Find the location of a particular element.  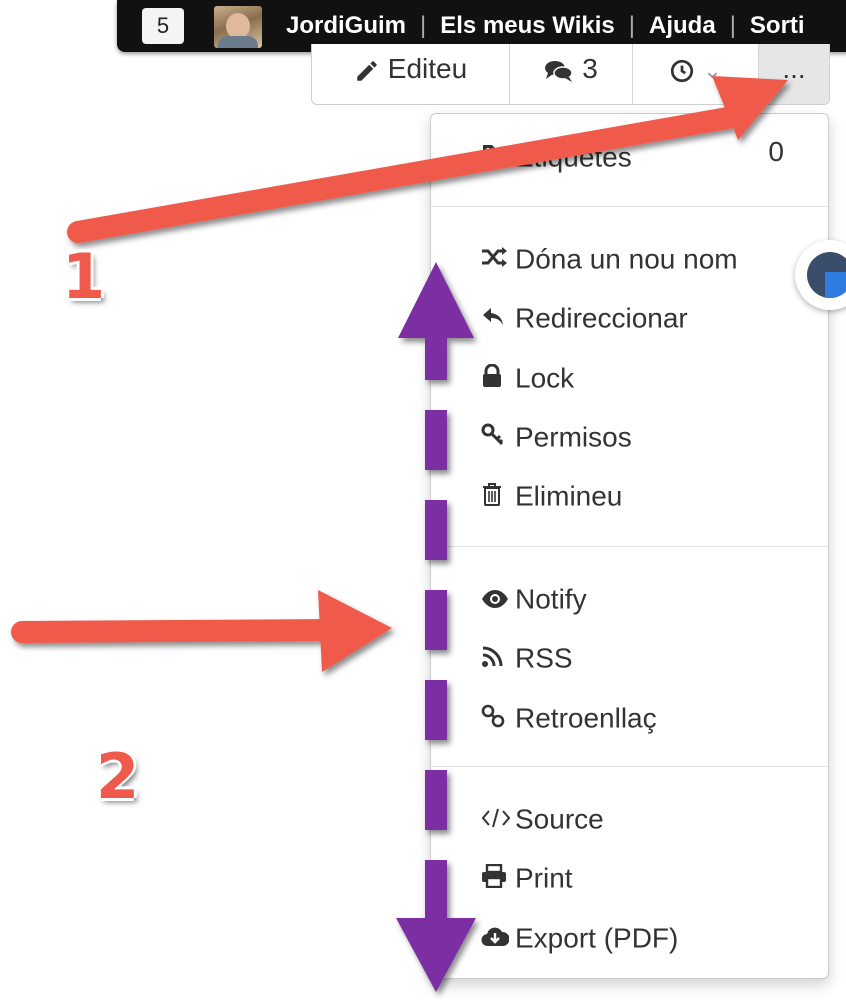

menu-item-lock: Lock is located at coordinates (527, 377).